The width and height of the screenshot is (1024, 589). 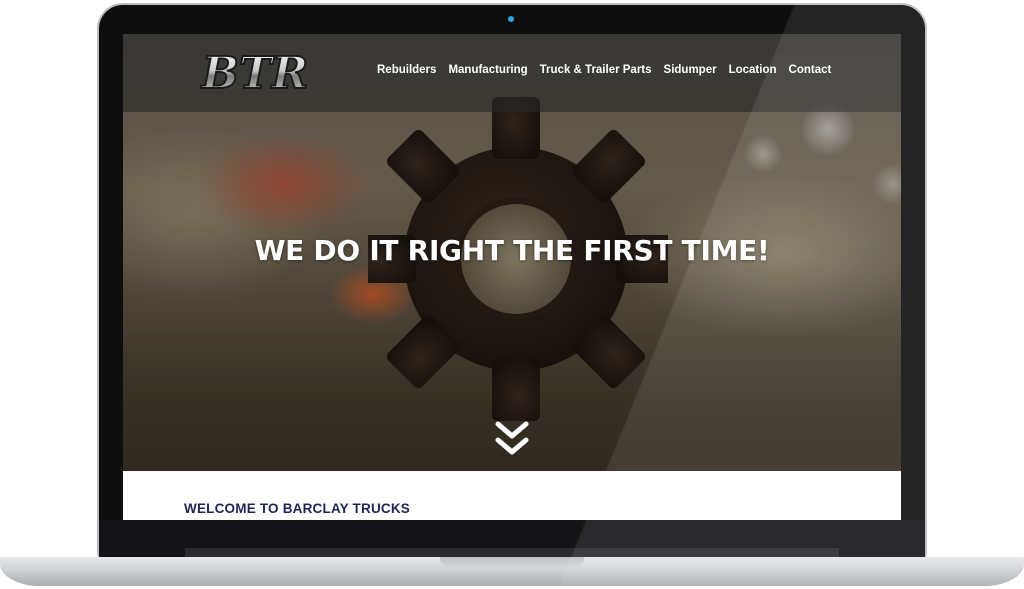 I want to click on nav-truck-trailer-parts: Truck & Trailer Parts, so click(x=596, y=70).